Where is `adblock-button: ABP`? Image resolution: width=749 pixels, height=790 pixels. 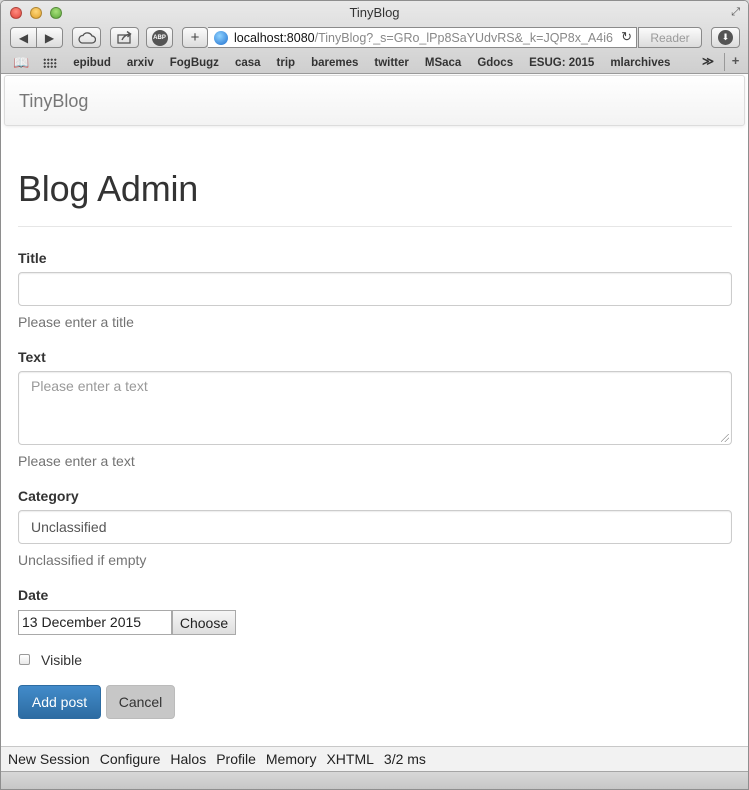 adblock-button: ABP is located at coordinates (159, 37).